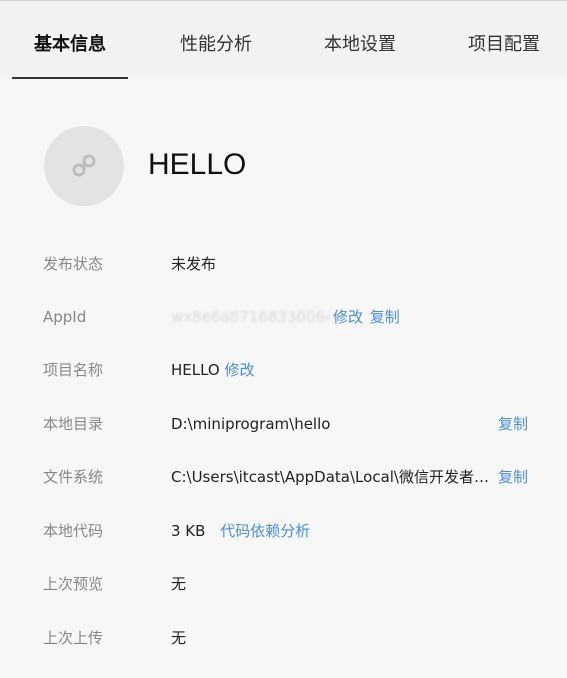 The width and height of the screenshot is (567, 678). I want to click on project-title: HELLO, so click(197, 164).